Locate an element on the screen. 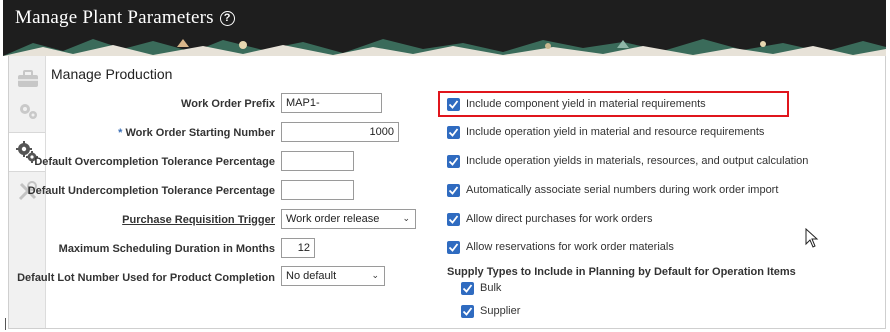 This screenshot has height=332, width=890. purchase-requisition-label-box: Purchase Requisition Trigger is located at coordinates (164, 223).